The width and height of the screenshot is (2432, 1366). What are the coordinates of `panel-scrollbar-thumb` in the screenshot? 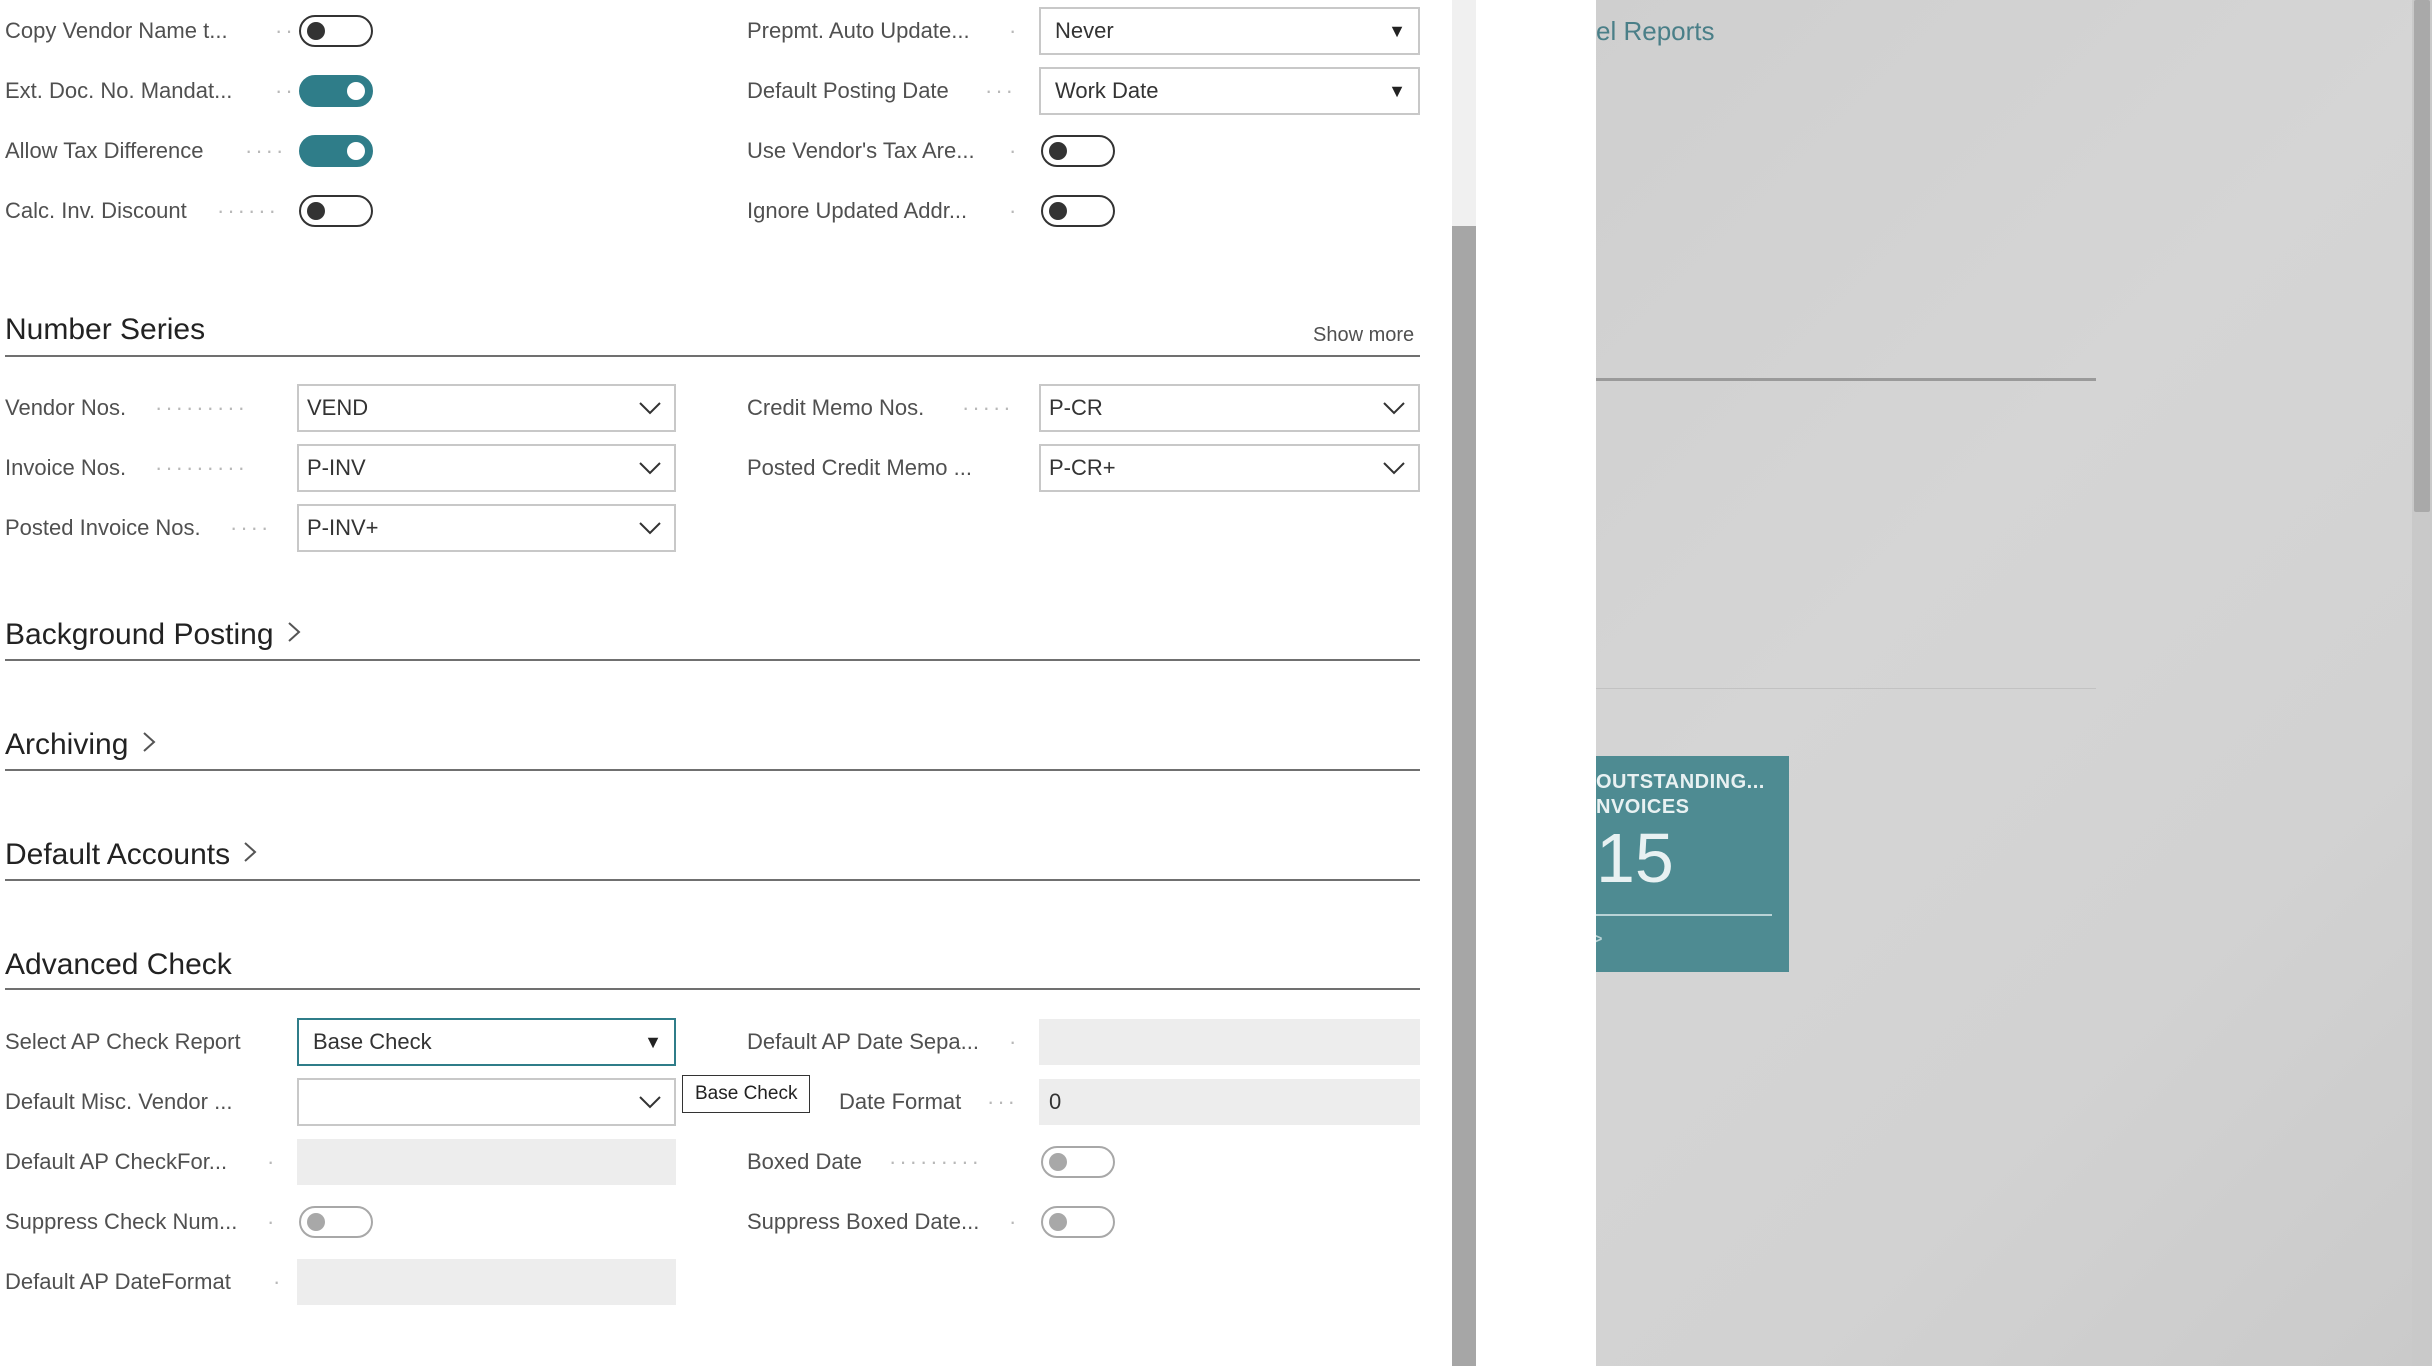 It's located at (1464, 796).